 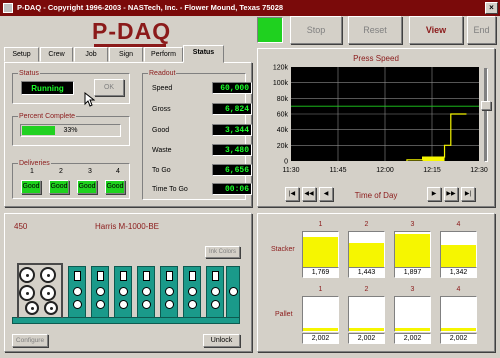 I want to click on delivery-4-good-button: Good, so click(x=115, y=187).